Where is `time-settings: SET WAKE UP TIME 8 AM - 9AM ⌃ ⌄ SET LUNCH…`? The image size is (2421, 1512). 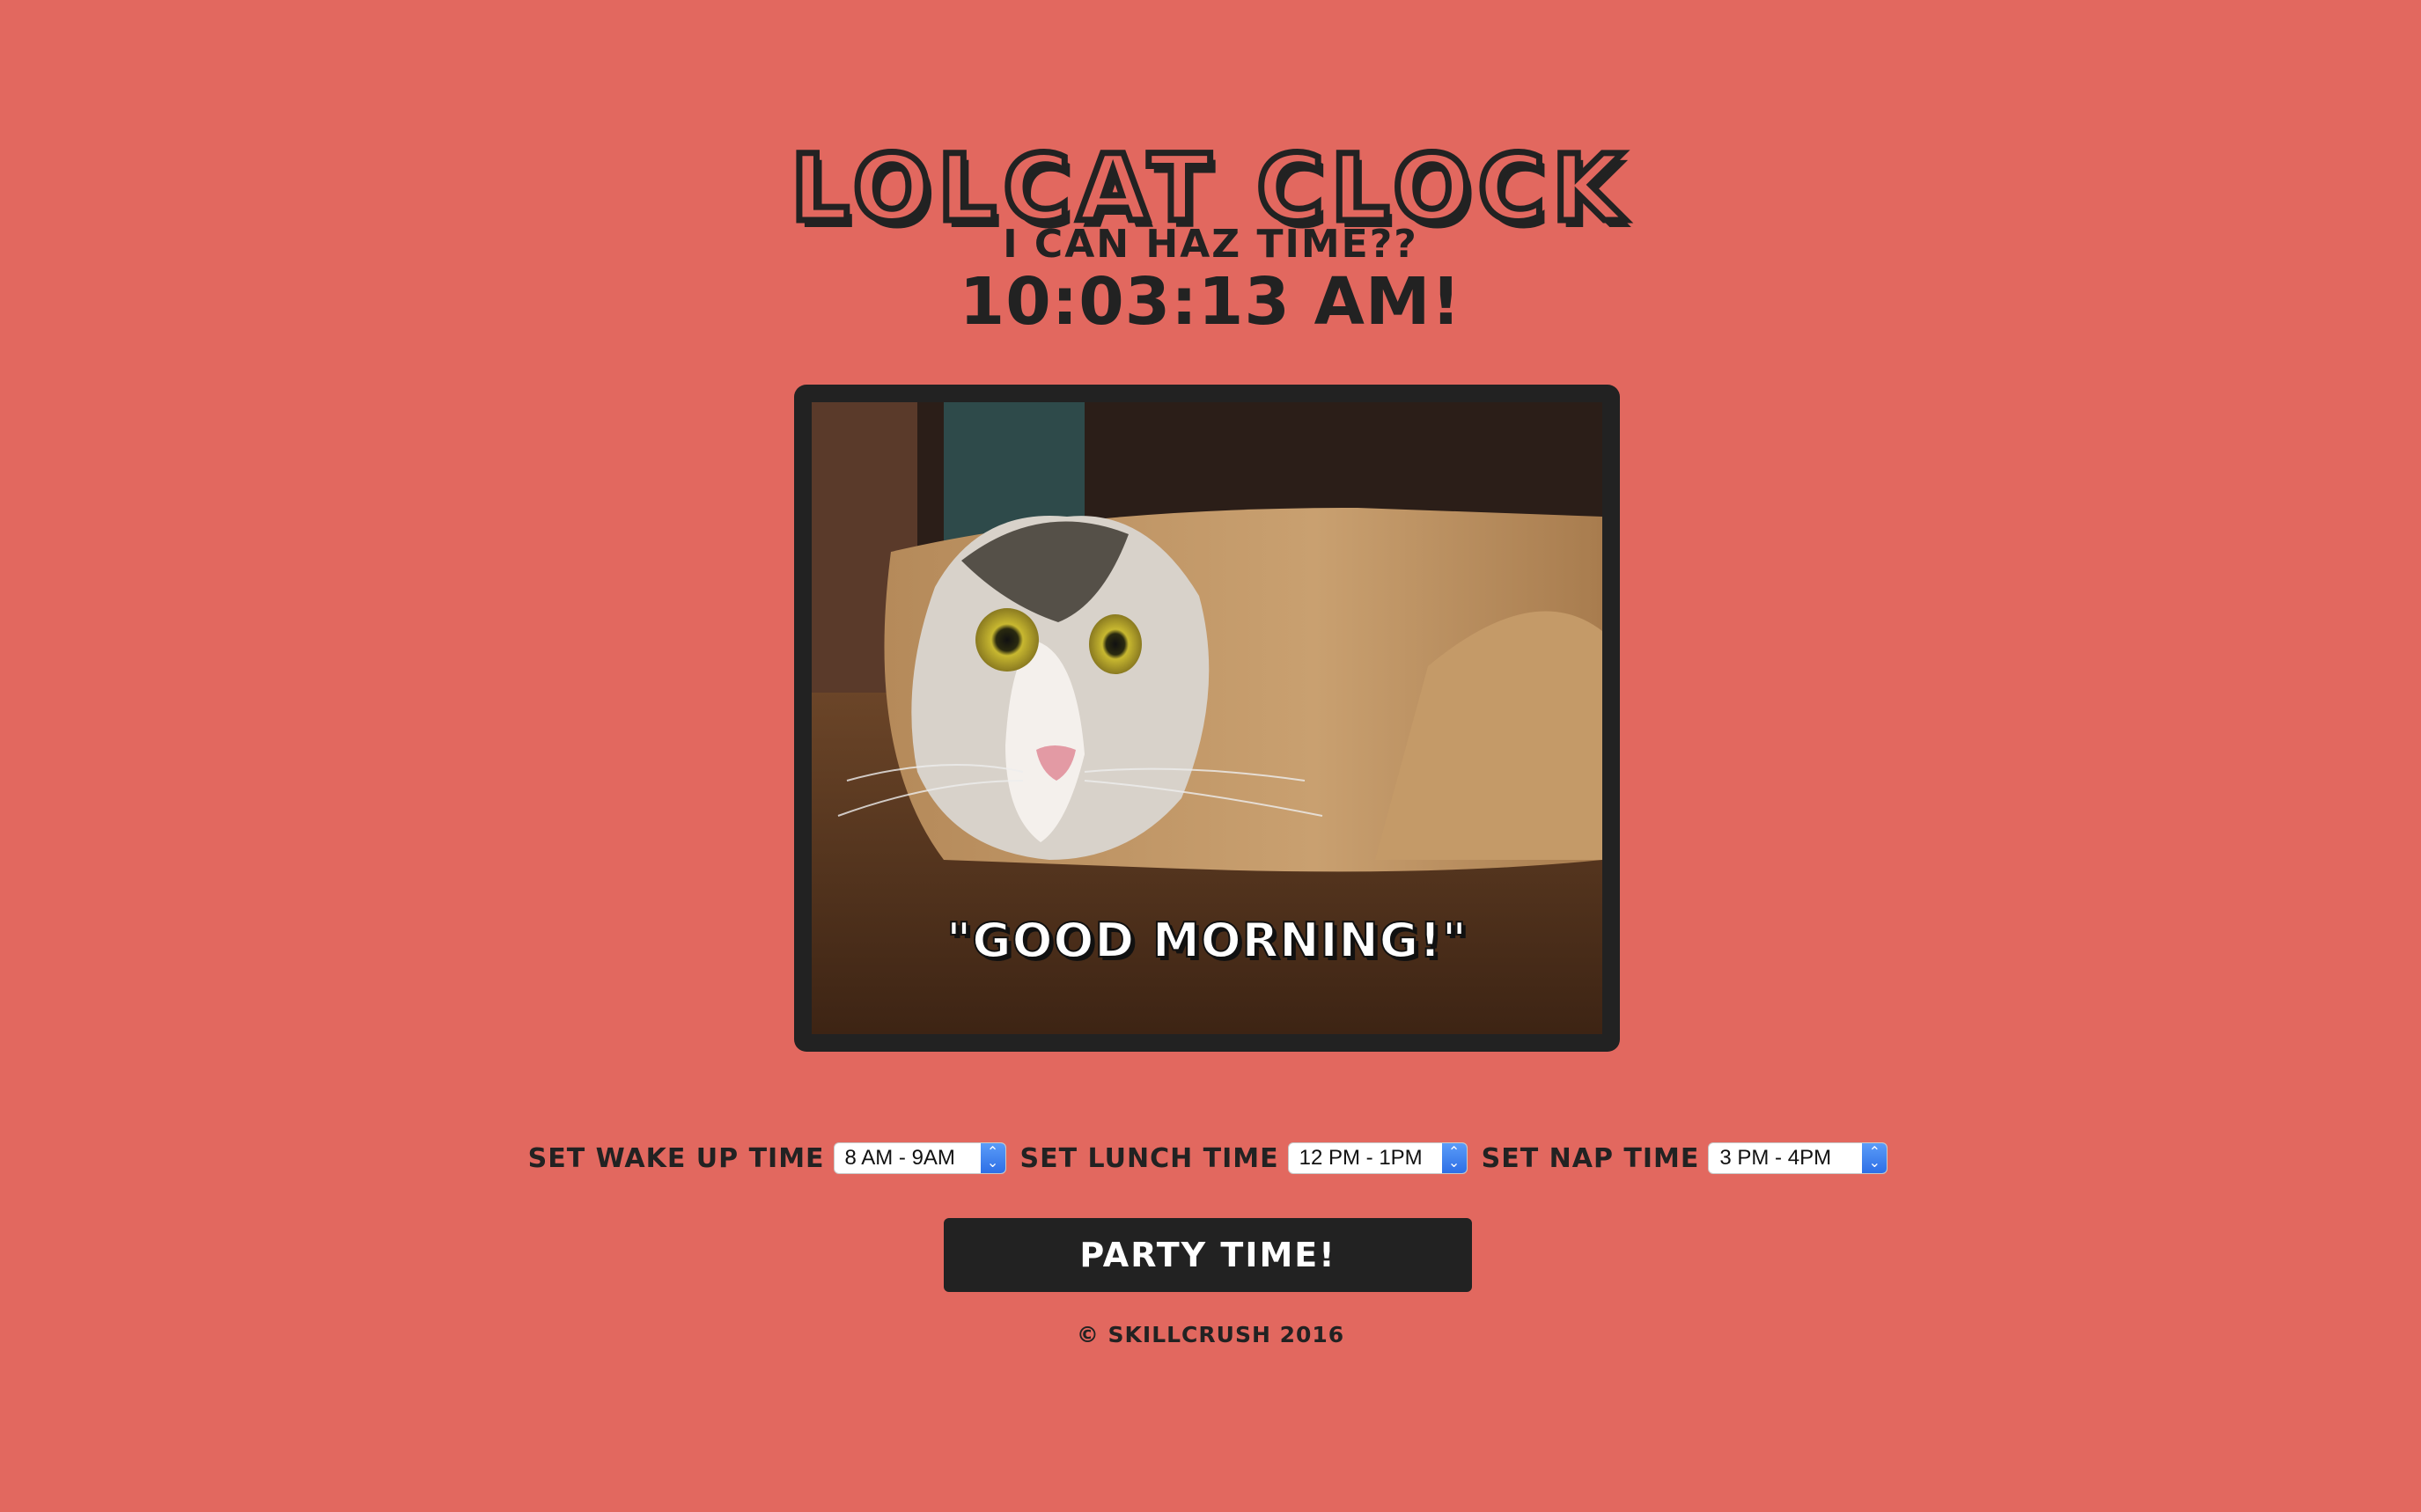 time-settings: SET WAKE UP TIME 8 AM - 9AM ⌃ ⌄ SET LUNCH… is located at coordinates (1210, 1158).